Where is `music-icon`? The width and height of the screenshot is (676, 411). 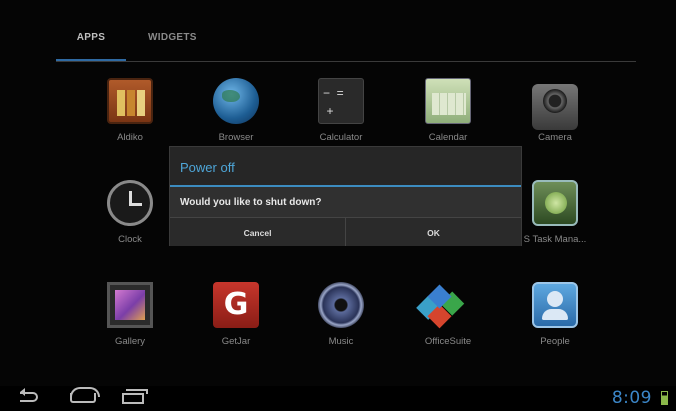 music-icon is located at coordinates (341, 305).